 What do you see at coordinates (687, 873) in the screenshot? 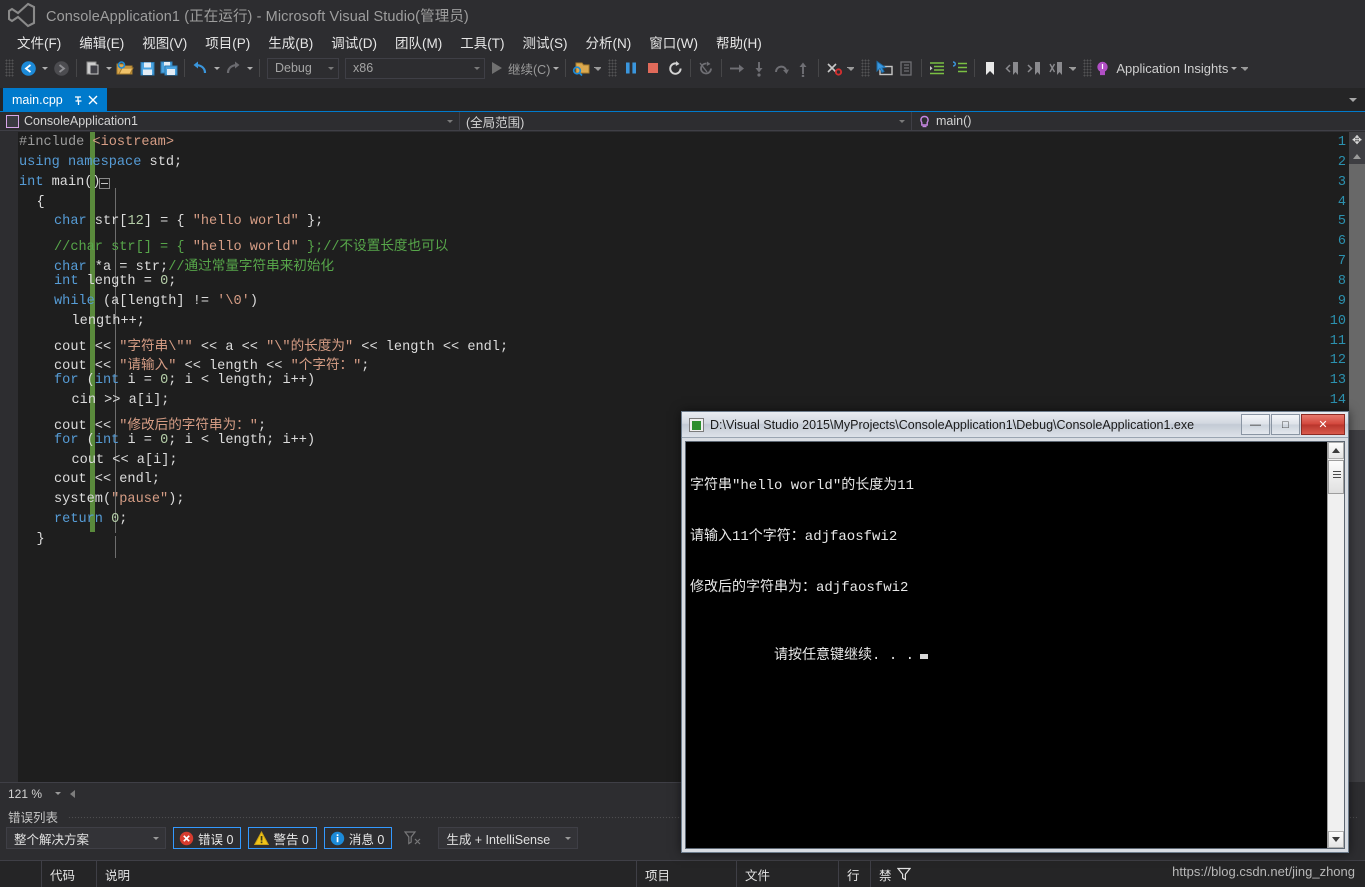
I see `column-project: 项目` at bounding box center [687, 873].